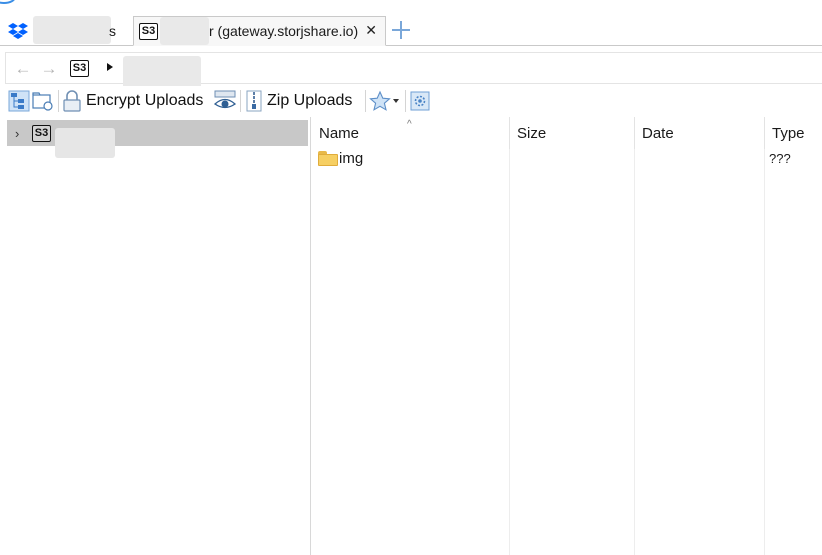 The image size is (822, 555). I want to click on column-header-type: Type, so click(793, 133).